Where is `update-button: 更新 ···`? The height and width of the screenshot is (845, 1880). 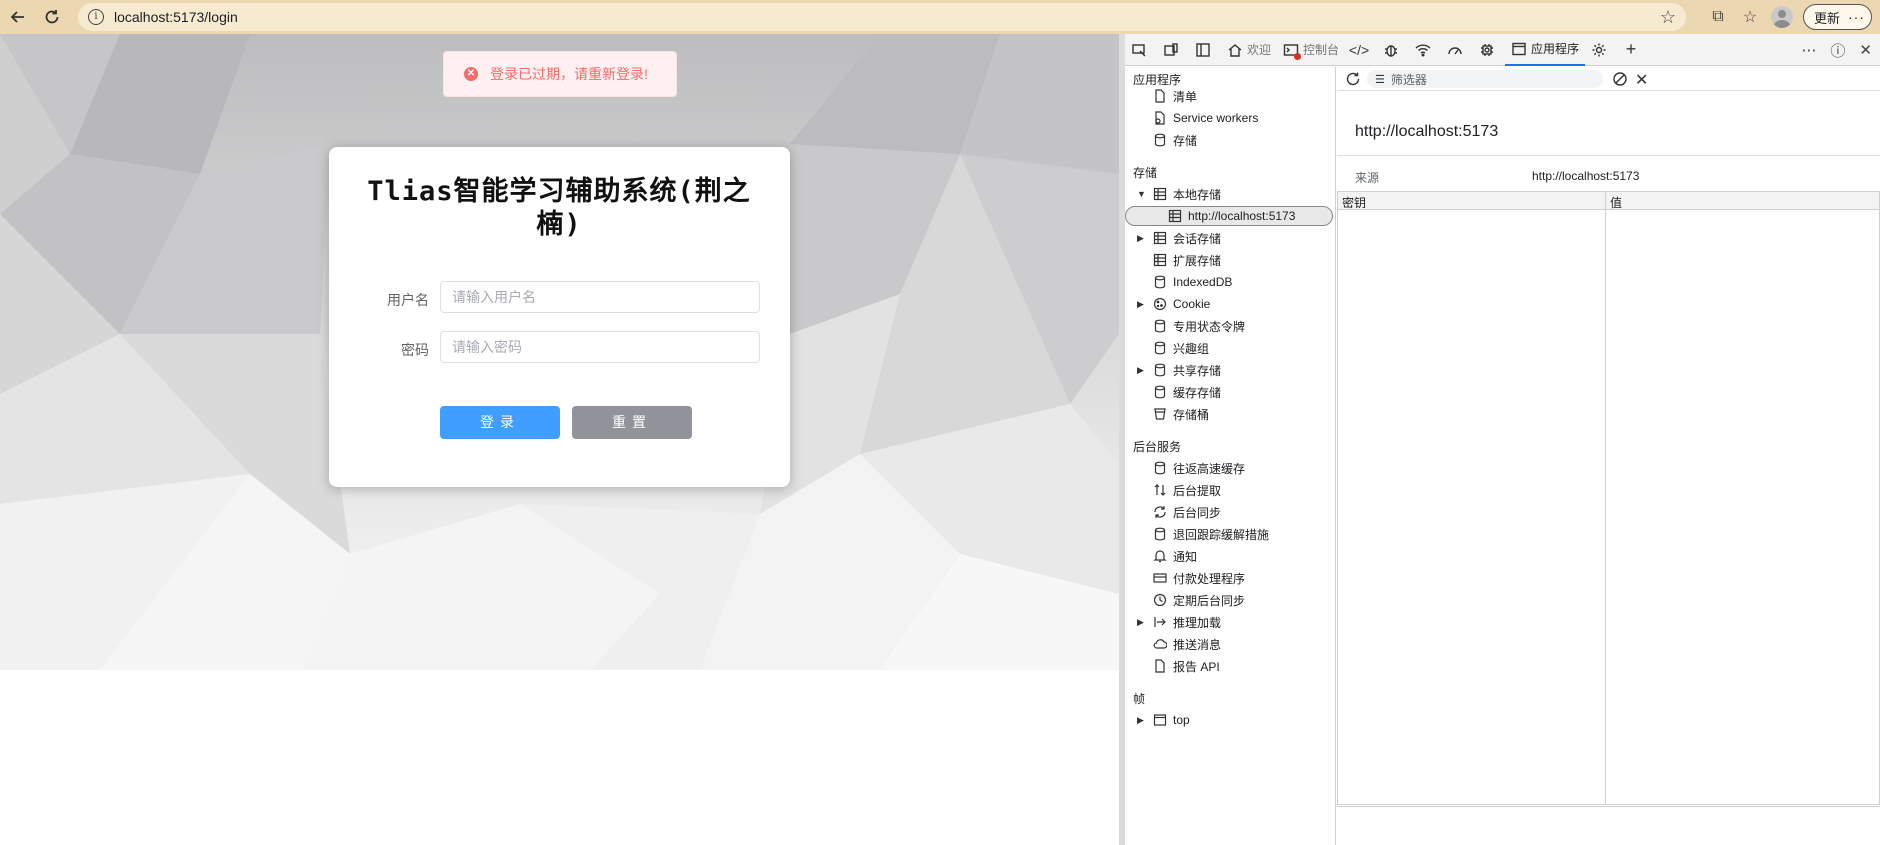 update-button: 更新 ··· is located at coordinates (1837, 17).